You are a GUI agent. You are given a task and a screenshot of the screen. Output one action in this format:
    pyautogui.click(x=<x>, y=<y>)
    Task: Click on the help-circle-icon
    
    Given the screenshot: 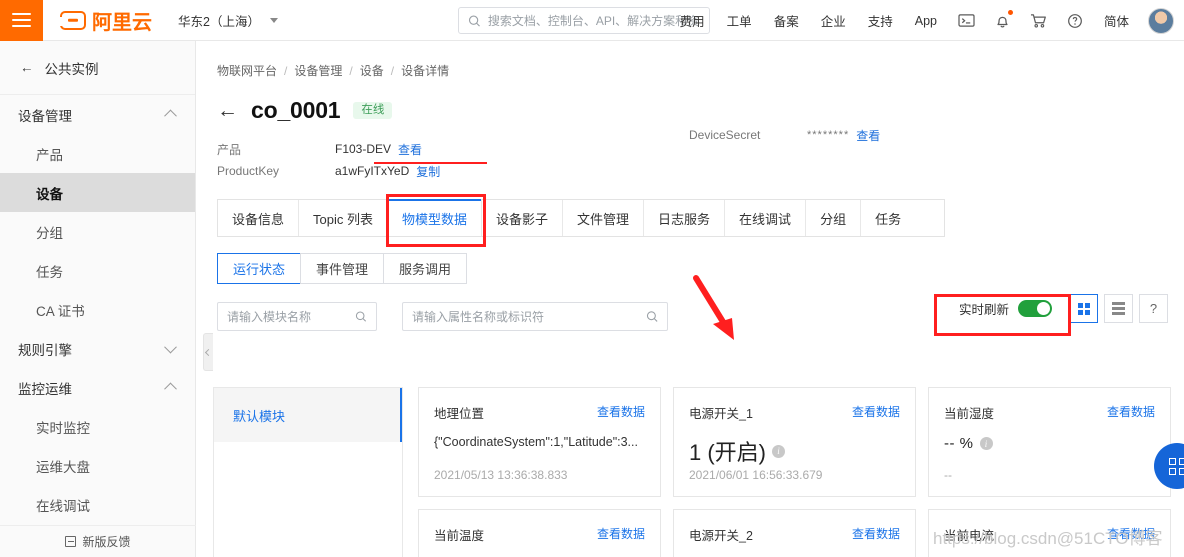 What is the action you would take?
    pyautogui.click(x=1075, y=20)
    